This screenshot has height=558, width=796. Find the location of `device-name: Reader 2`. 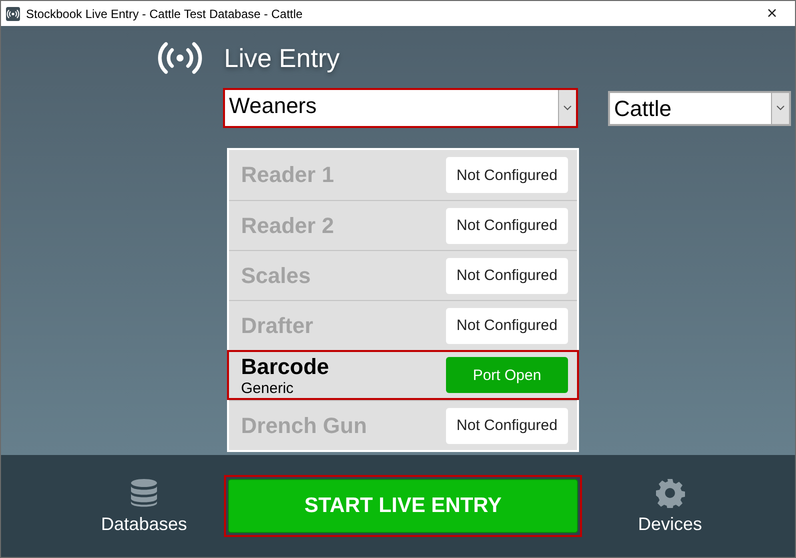

device-name: Reader 2 is located at coordinates (287, 225).